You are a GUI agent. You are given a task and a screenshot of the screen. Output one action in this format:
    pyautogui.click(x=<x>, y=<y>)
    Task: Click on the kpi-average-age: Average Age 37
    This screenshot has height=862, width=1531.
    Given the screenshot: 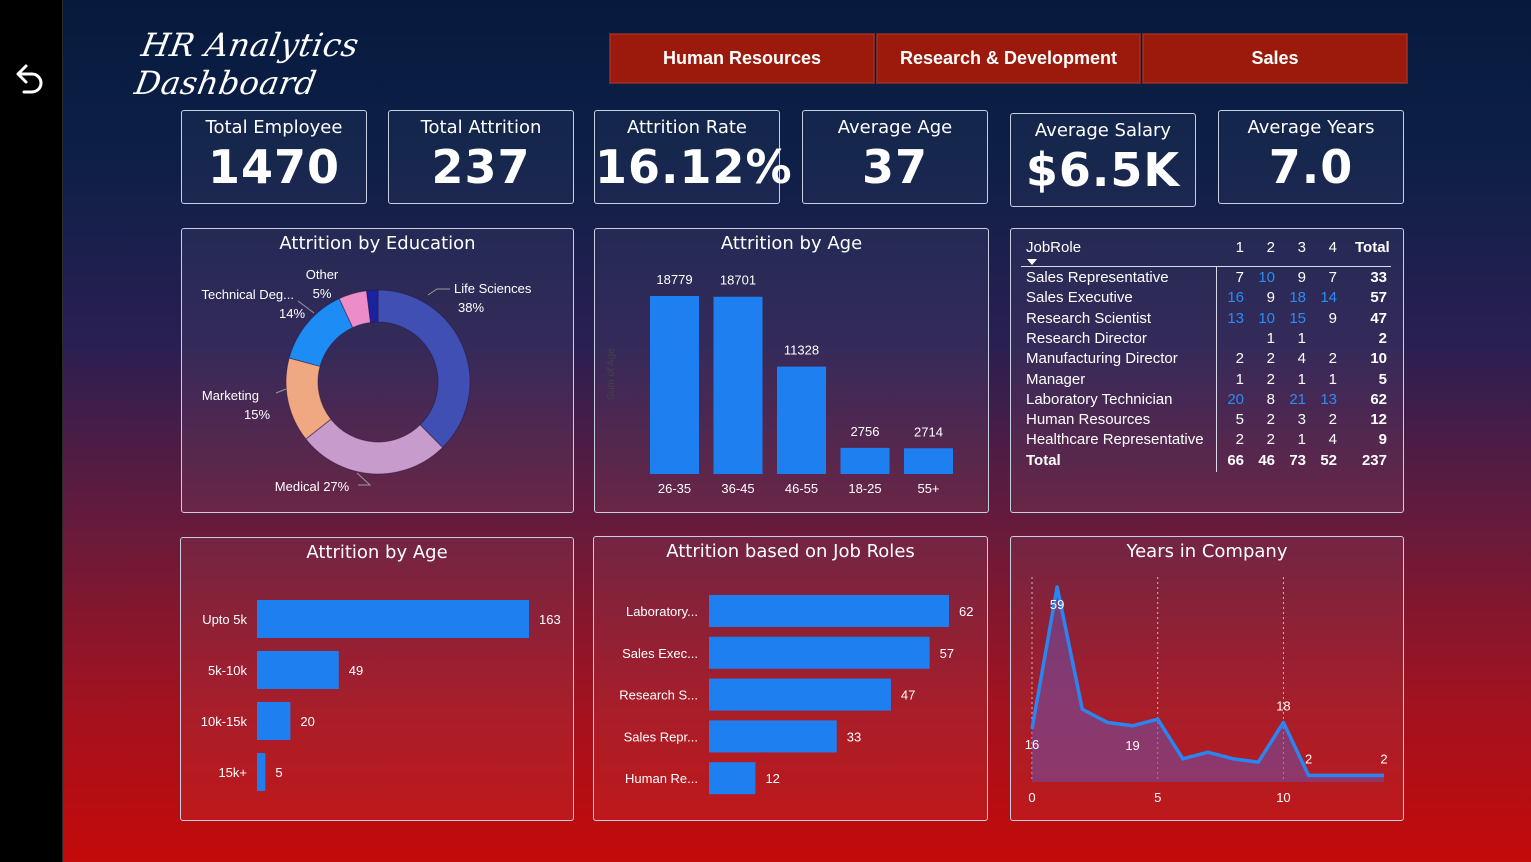 What is the action you would take?
    pyautogui.click(x=895, y=157)
    